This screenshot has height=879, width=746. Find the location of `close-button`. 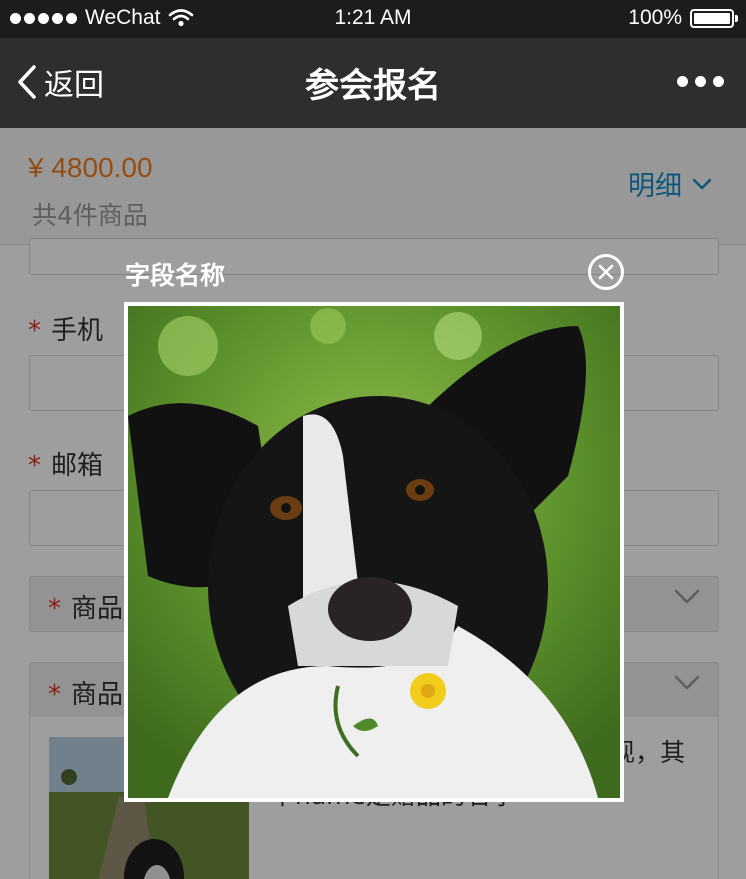

close-button is located at coordinates (606, 272).